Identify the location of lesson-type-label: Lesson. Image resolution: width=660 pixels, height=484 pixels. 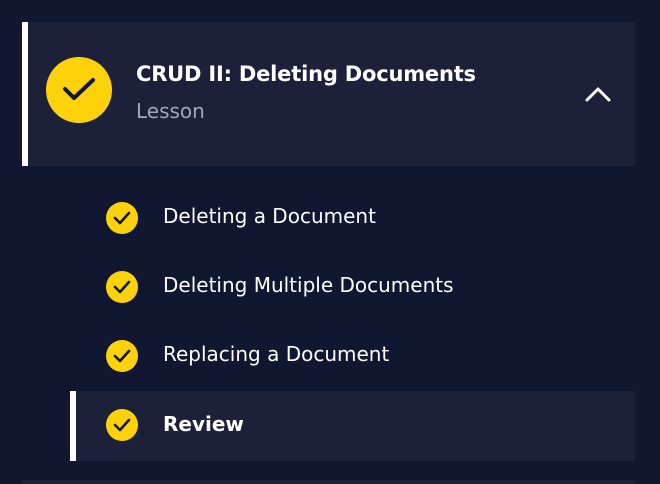
(170, 111).